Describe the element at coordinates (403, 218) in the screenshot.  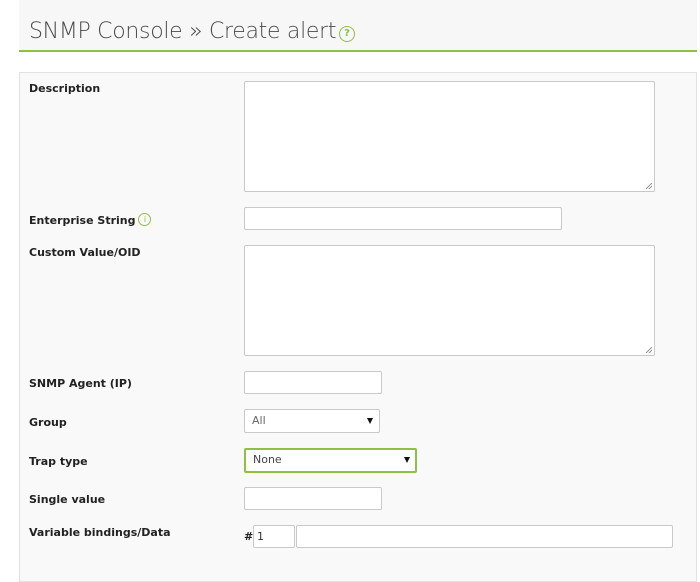
I see `enterprise-string-input` at that location.